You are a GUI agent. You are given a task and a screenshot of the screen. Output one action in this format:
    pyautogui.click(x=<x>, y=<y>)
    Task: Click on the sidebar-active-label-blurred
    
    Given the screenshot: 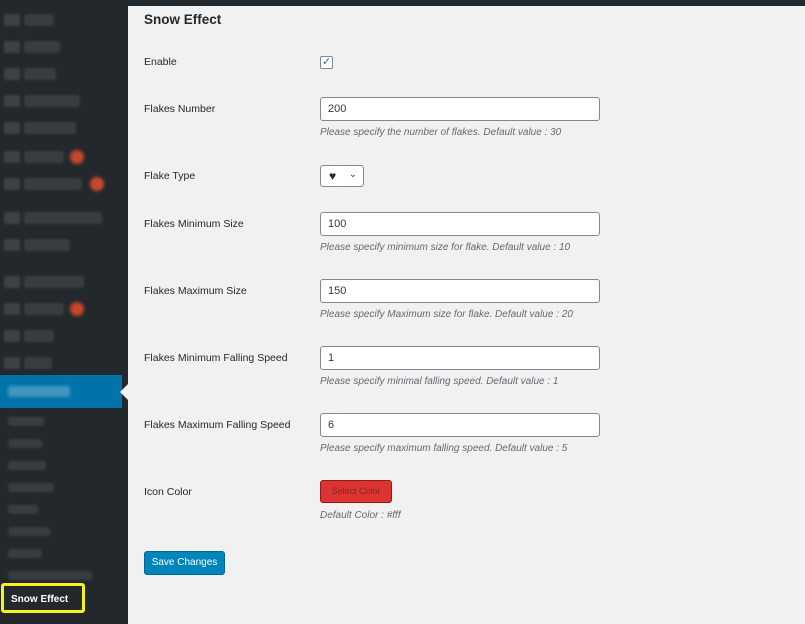 What is the action you would take?
    pyautogui.click(x=39, y=391)
    